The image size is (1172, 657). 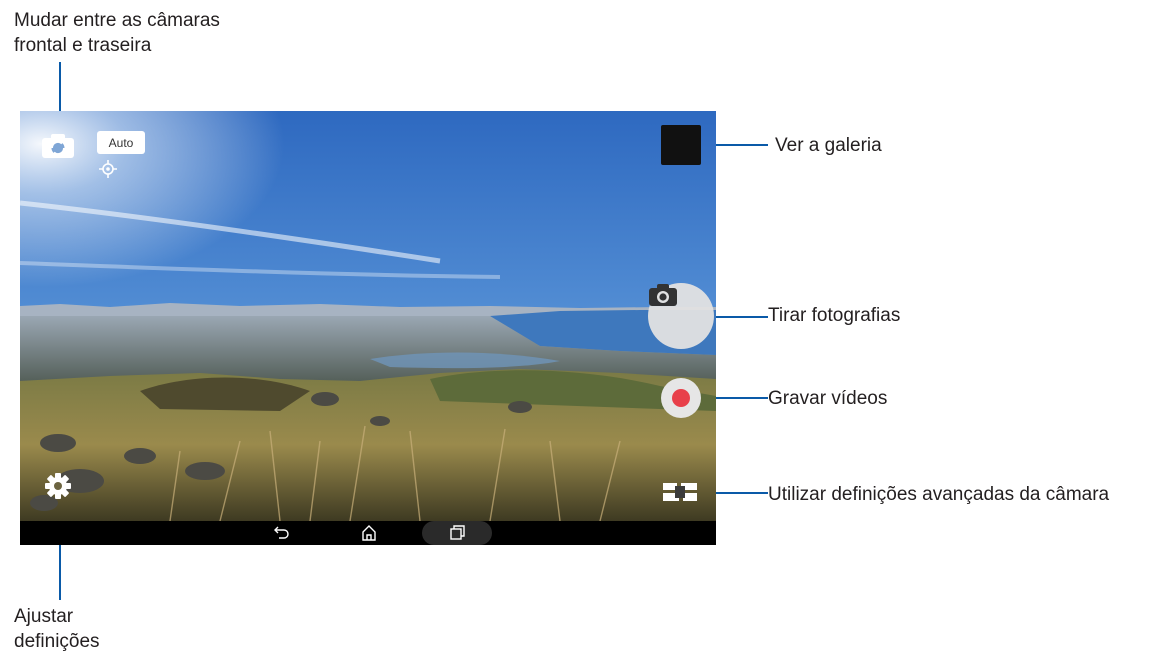 What do you see at coordinates (108, 169) in the screenshot?
I see `focus-target-icon` at bounding box center [108, 169].